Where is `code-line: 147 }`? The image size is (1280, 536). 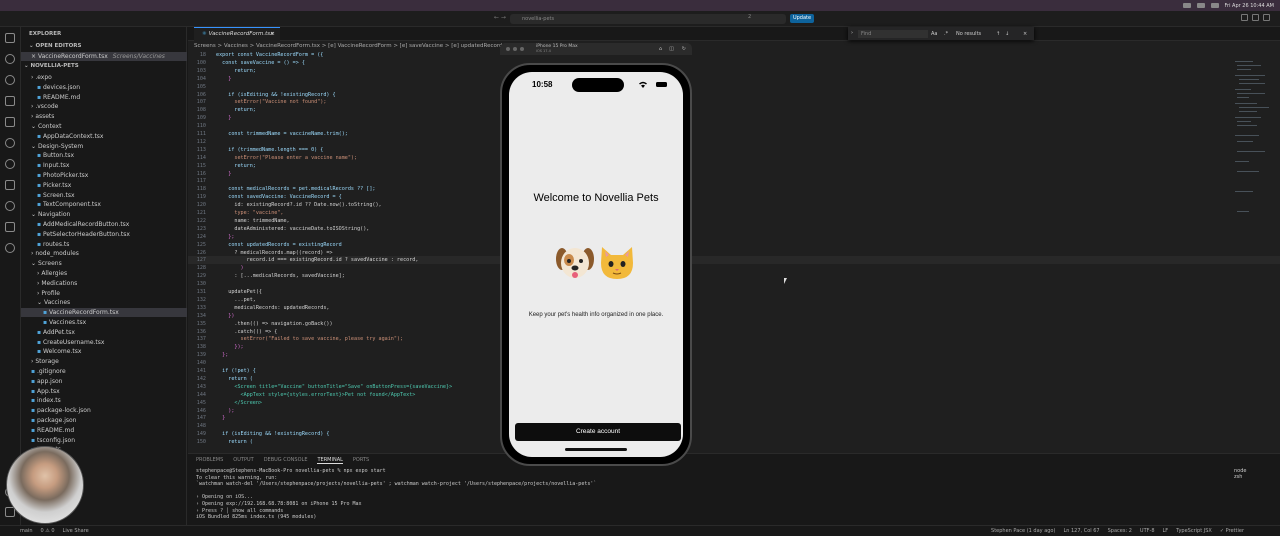 code-line: 147 } is located at coordinates (734, 418).